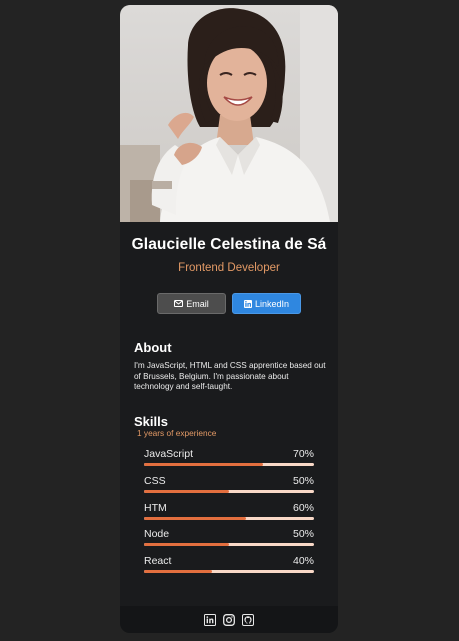  I want to click on skill-percent: 40%, so click(303, 561).